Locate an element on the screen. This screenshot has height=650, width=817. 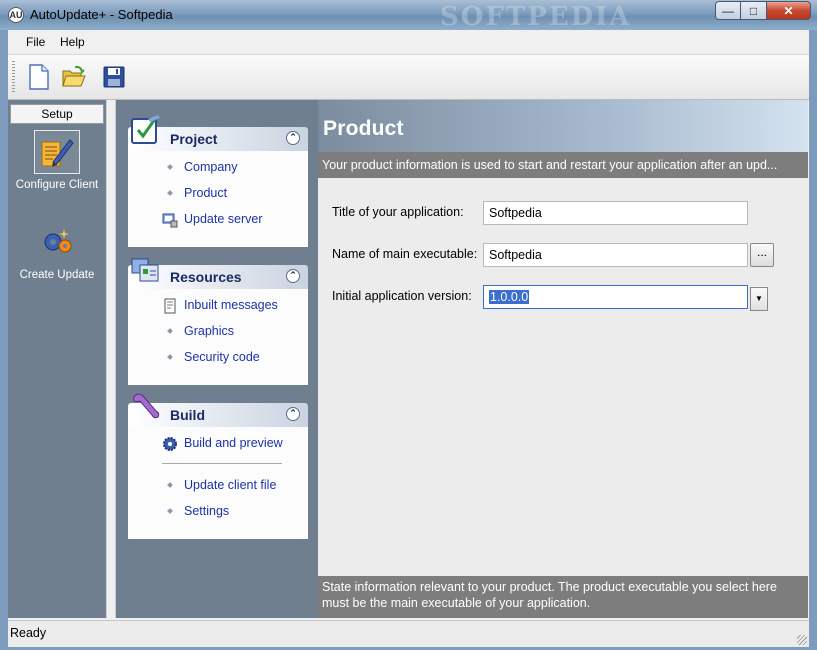
configure-client-button is located at coordinates (57, 152).